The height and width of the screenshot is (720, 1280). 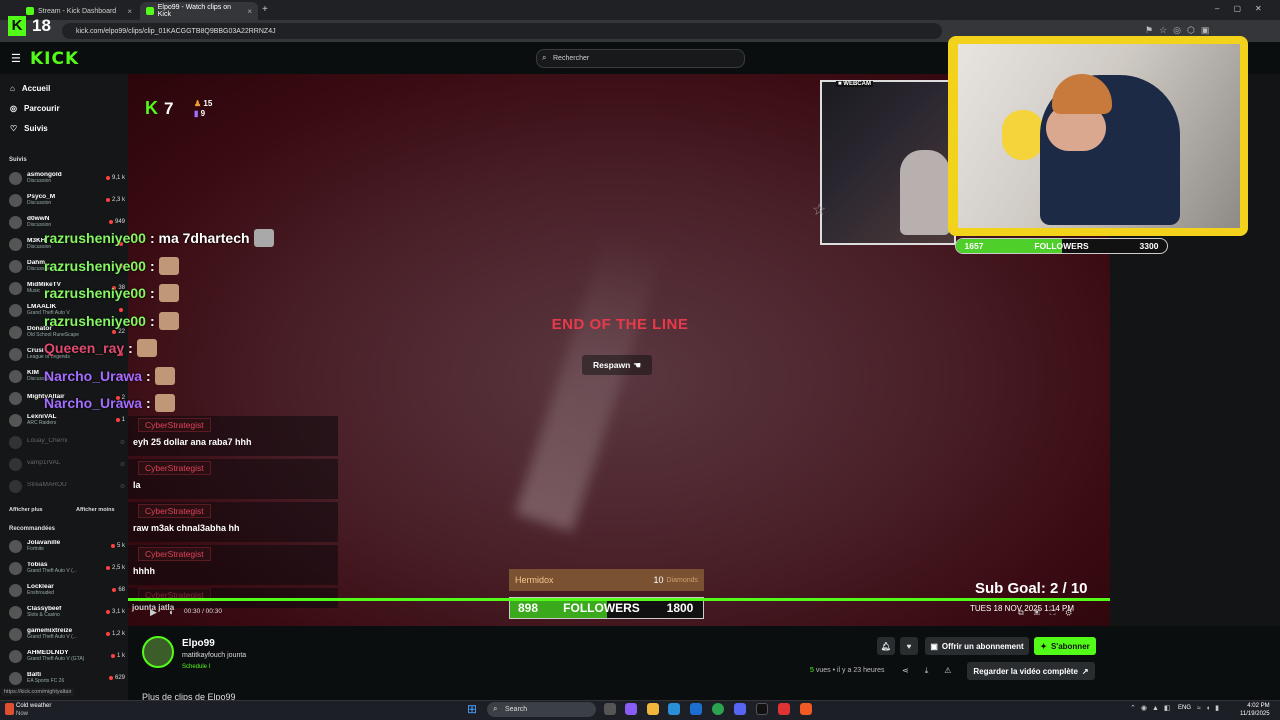 I want to click on discord-icon, so click(x=740, y=709).